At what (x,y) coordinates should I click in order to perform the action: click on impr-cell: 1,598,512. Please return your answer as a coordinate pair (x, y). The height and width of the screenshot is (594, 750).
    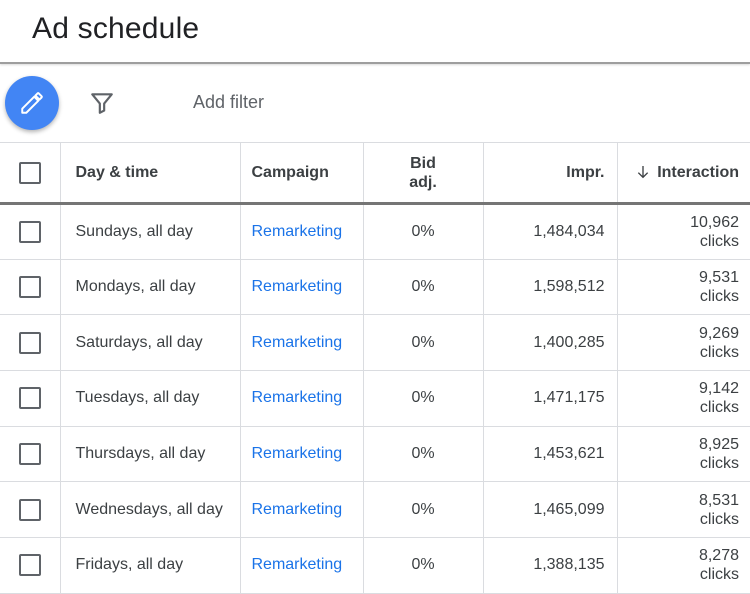
    Looking at the image, I should click on (550, 287).